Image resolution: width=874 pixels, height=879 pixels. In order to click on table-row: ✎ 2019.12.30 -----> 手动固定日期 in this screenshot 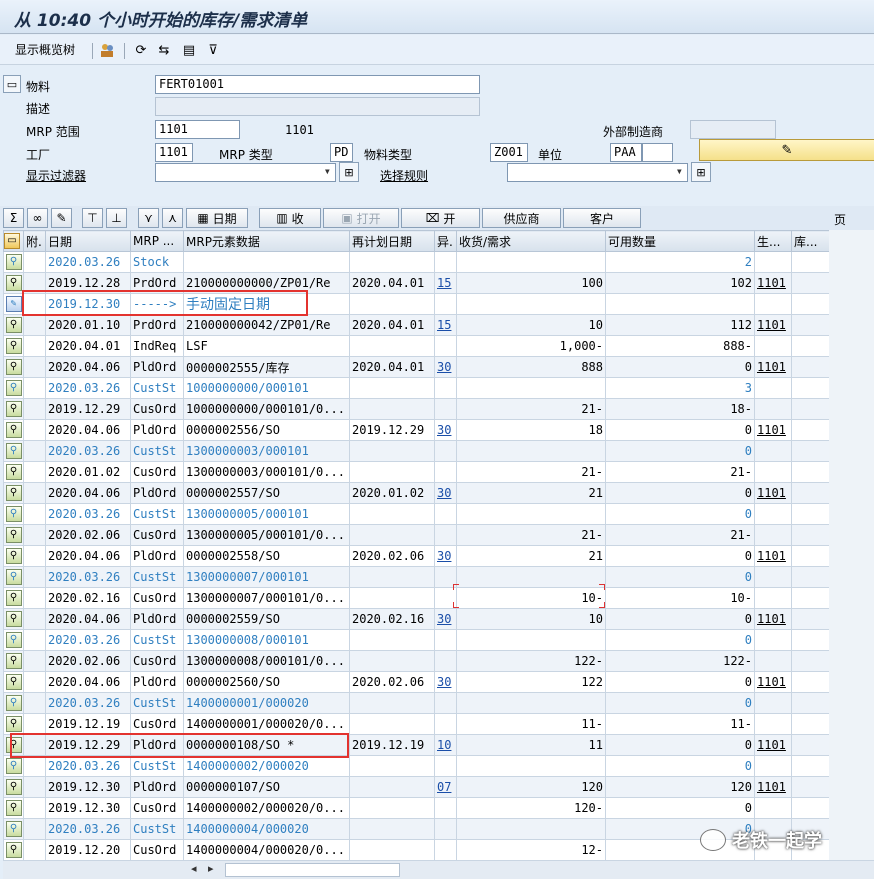, I will do `click(416, 304)`.